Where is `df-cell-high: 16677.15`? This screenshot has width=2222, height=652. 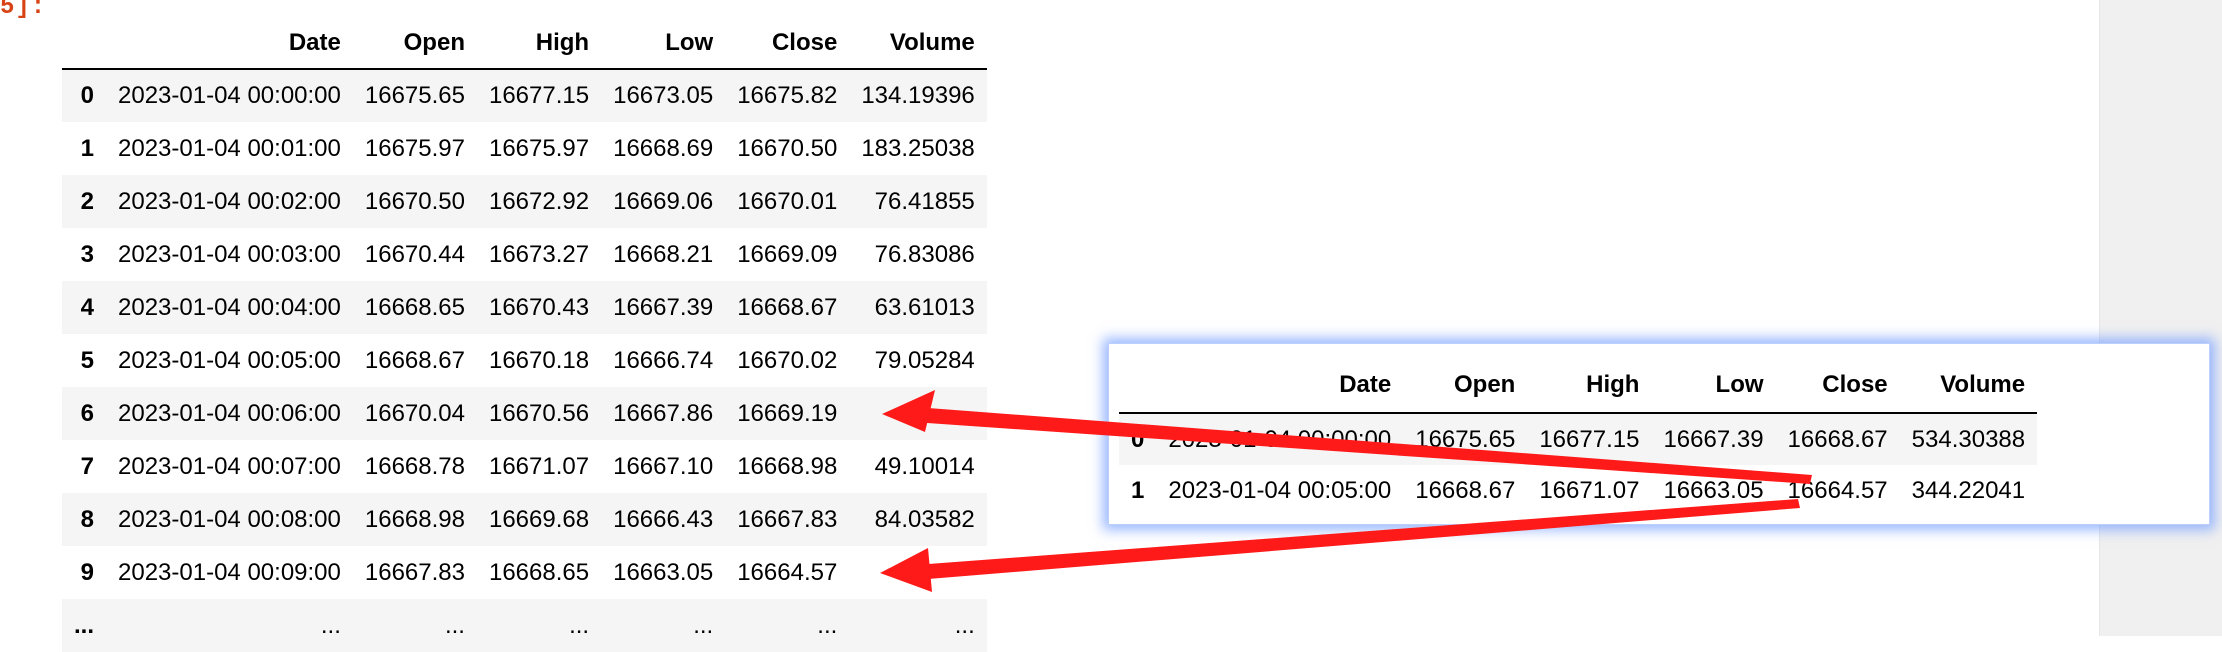 df-cell-high: 16677.15 is located at coordinates (539, 95).